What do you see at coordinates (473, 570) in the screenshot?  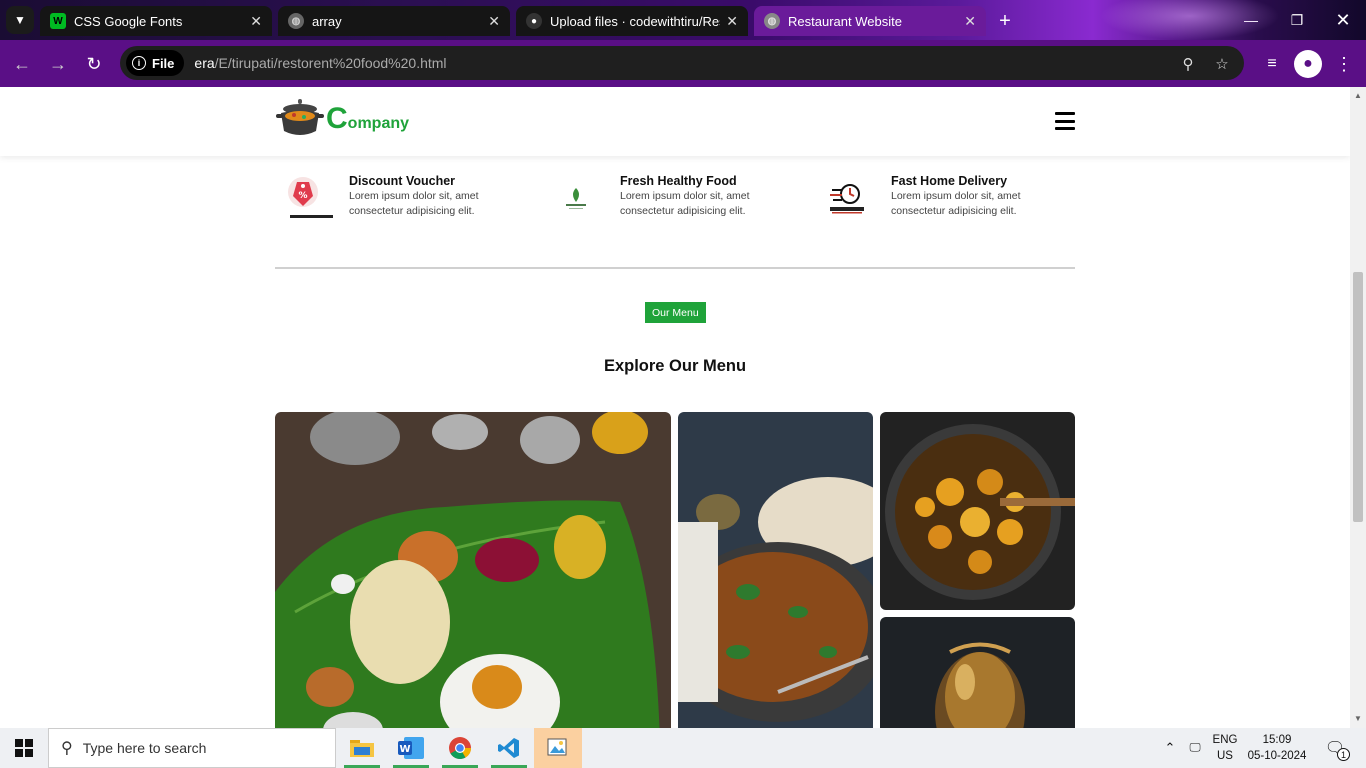 I see `food-photo-banana-leaf-meal` at bounding box center [473, 570].